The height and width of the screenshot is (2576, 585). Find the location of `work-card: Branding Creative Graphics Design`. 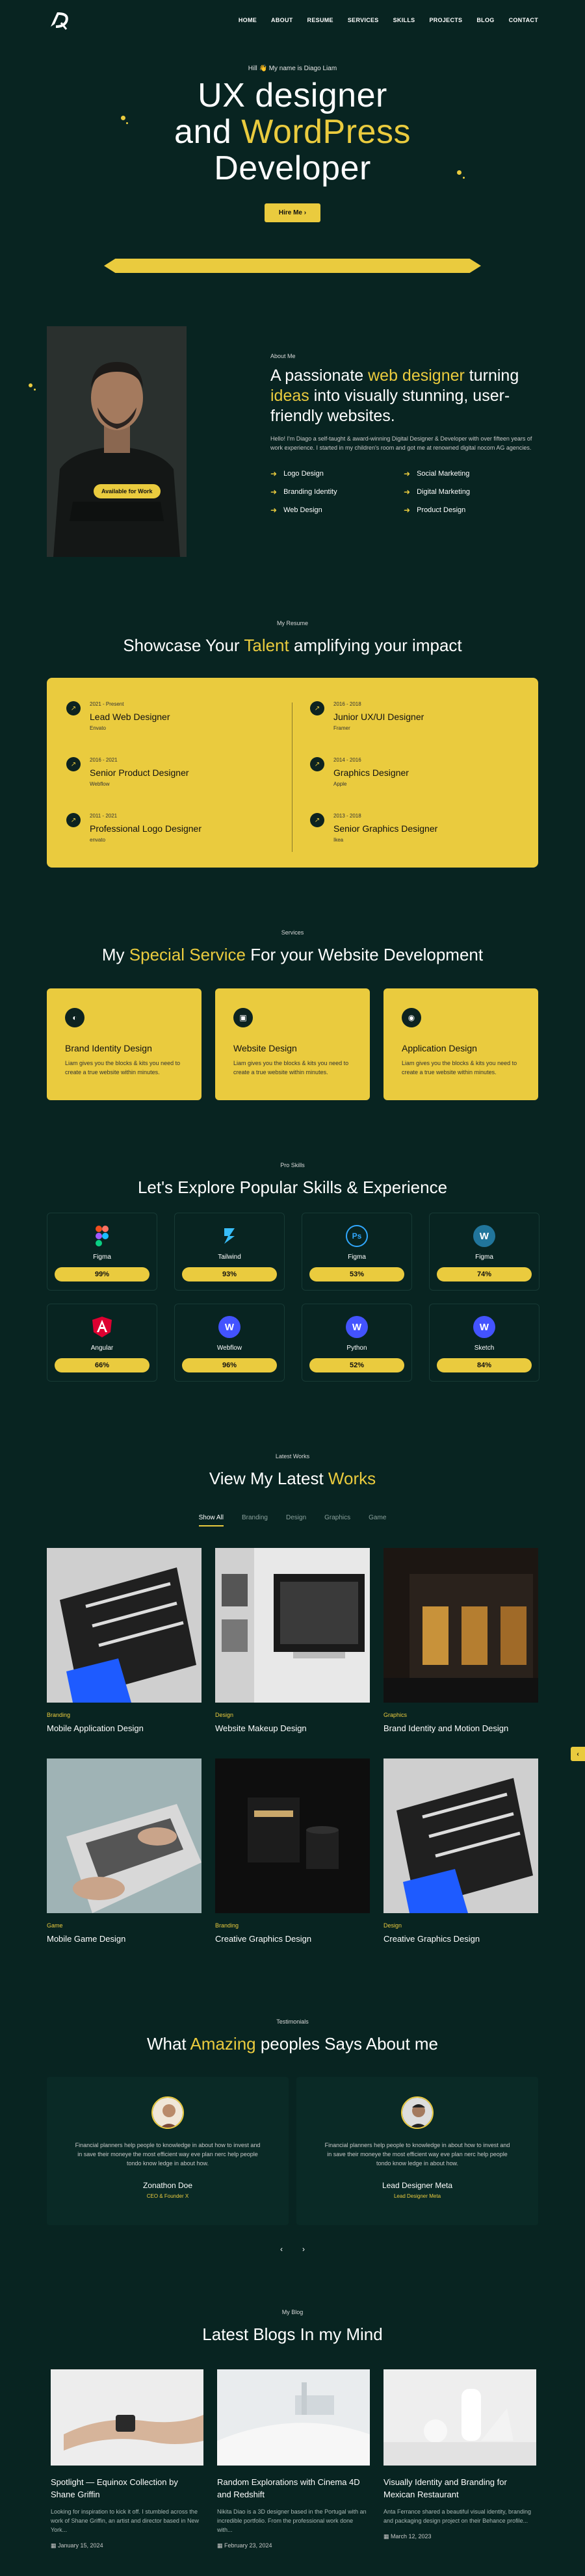

work-card: Branding Creative Graphics Design is located at coordinates (292, 1851).